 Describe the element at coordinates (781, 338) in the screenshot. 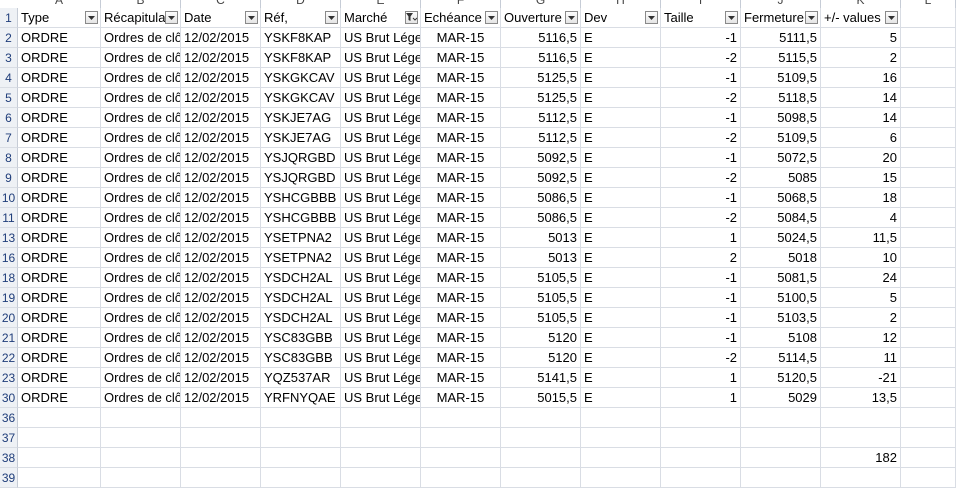

I see `cell-j: 5108` at that location.